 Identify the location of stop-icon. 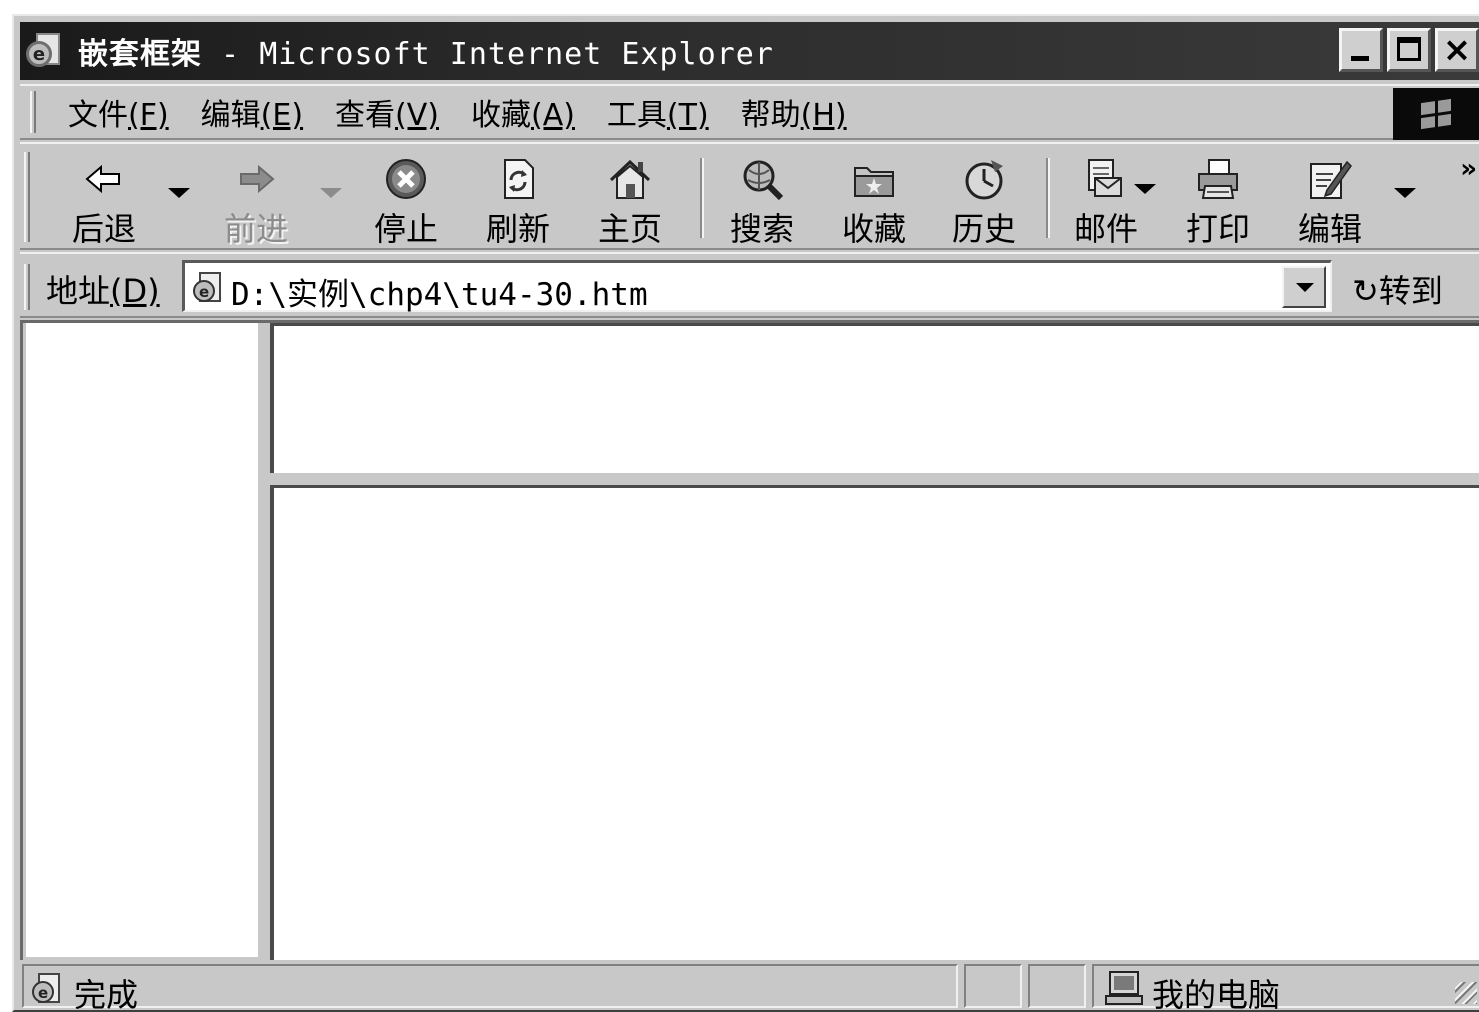
(406, 179).